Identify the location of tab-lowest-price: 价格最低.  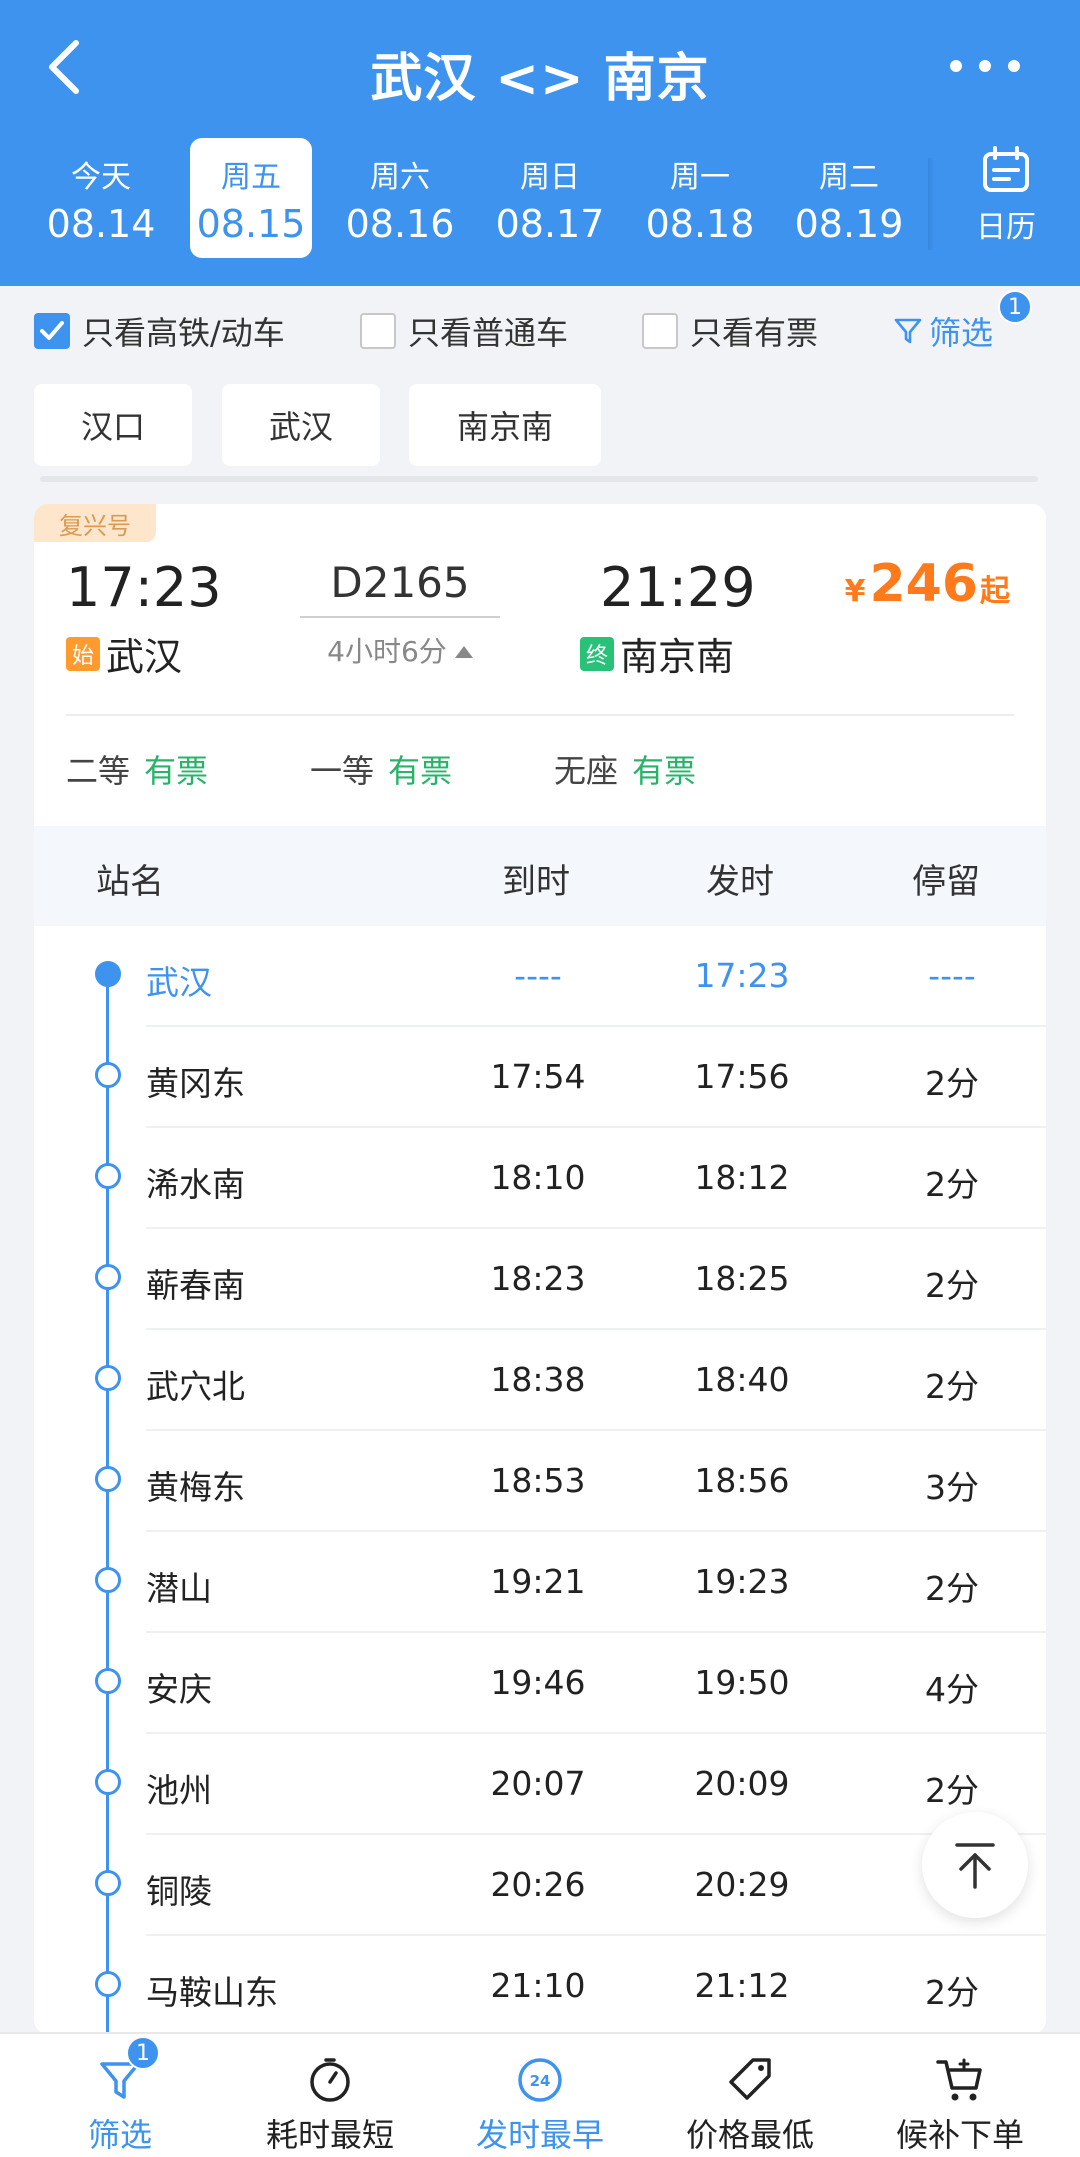
(750, 2095).